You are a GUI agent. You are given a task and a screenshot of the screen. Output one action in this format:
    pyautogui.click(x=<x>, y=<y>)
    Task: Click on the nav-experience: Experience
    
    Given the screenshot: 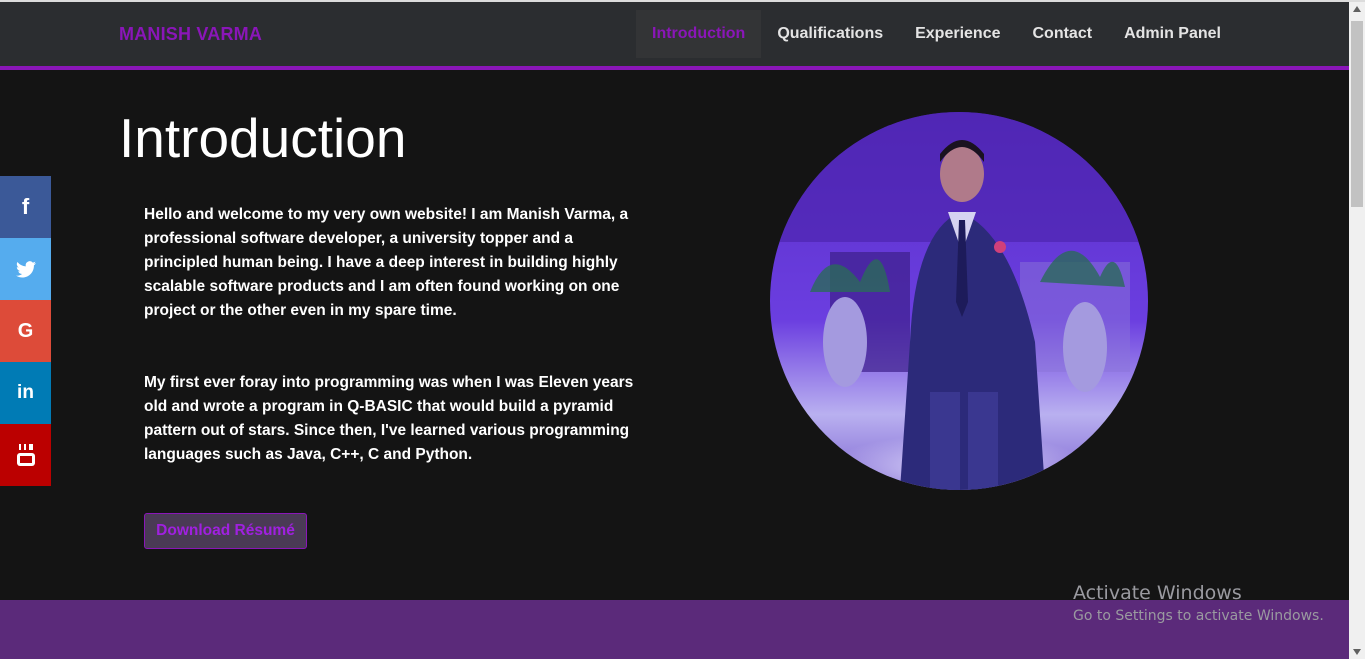 What is the action you would take?
    pyautogui.click(x=957, y=34)
    